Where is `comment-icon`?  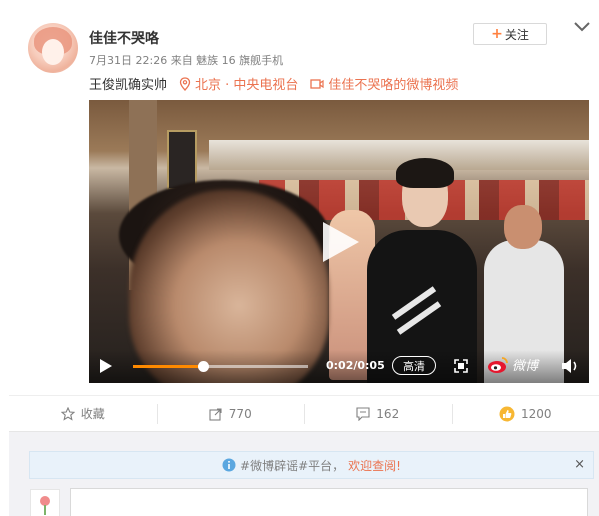 comment-icon is located at coordinates (363, 413).